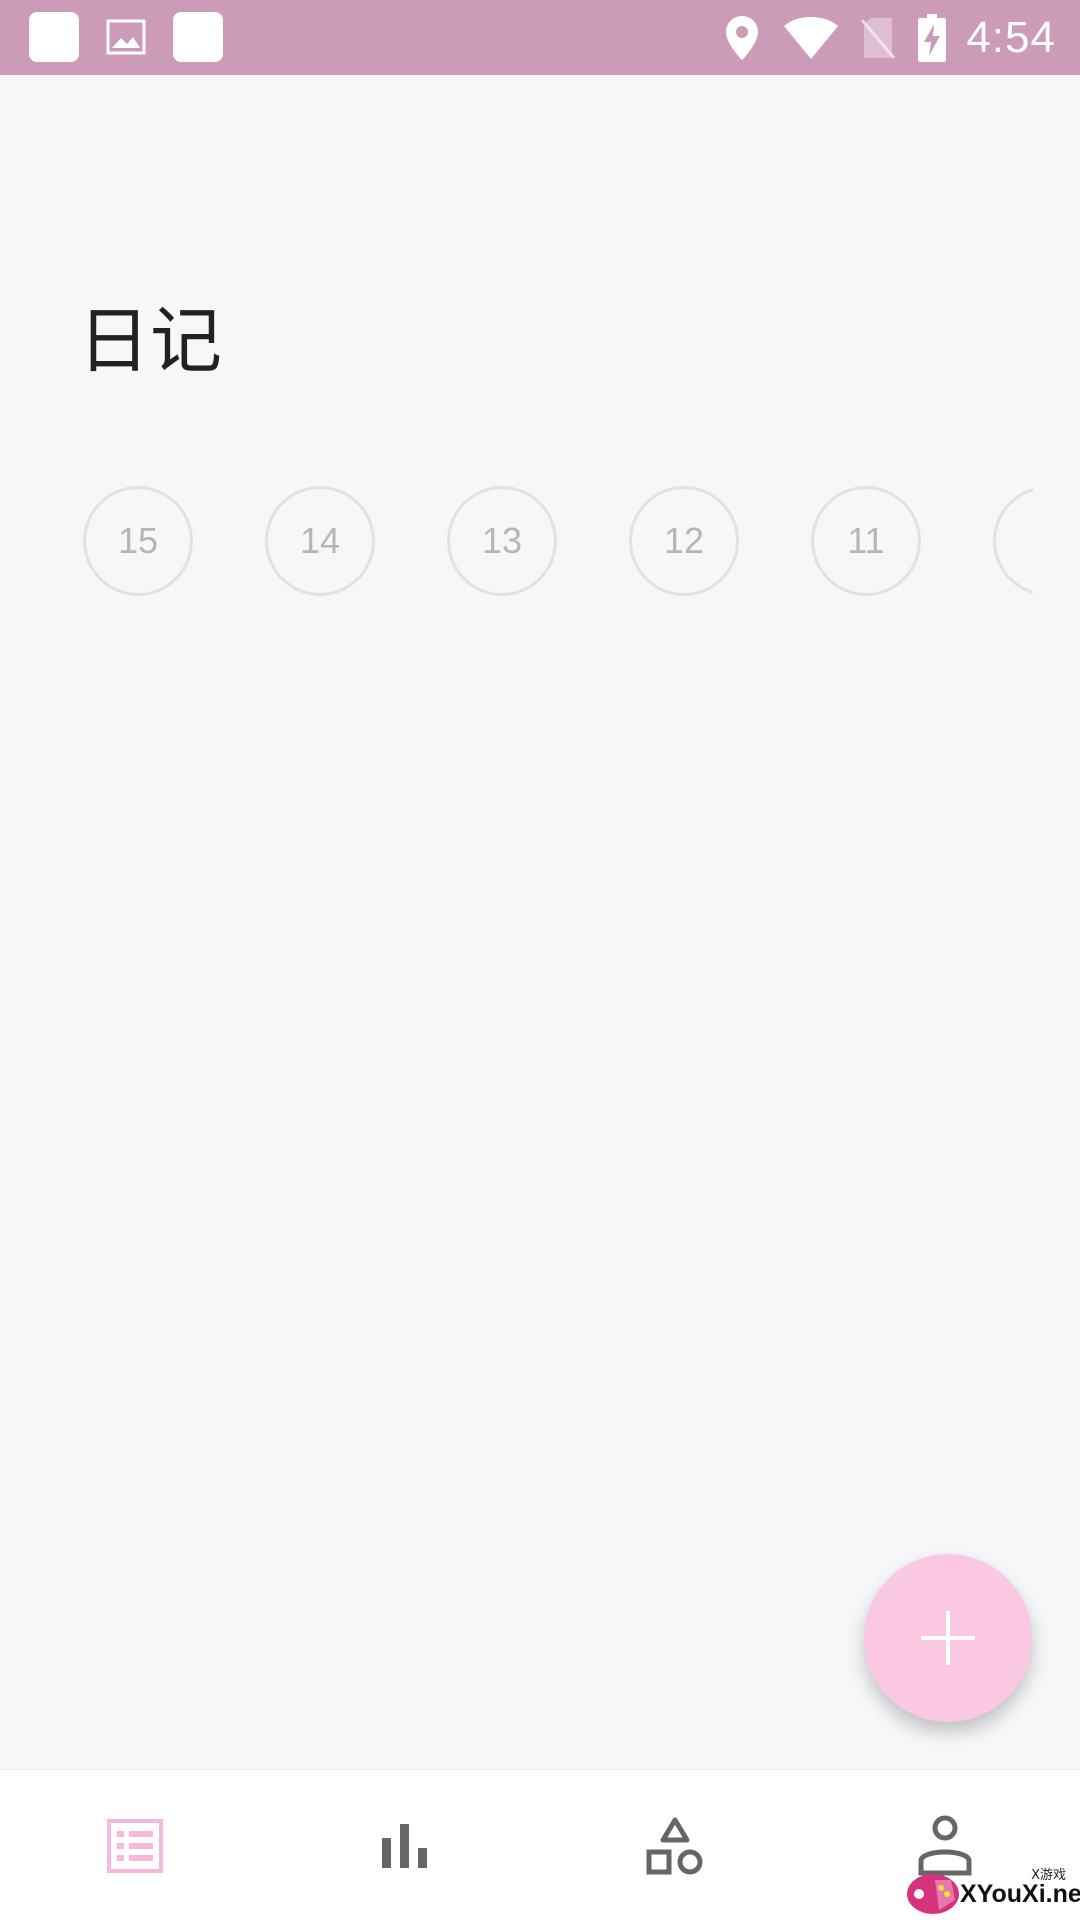 The height and width of the screenshot is (1920, 1080). What do you see at coordinates (138, 541) in the screenshot?
I see `day-circle-15: 15` at bounding box center [138, 541].